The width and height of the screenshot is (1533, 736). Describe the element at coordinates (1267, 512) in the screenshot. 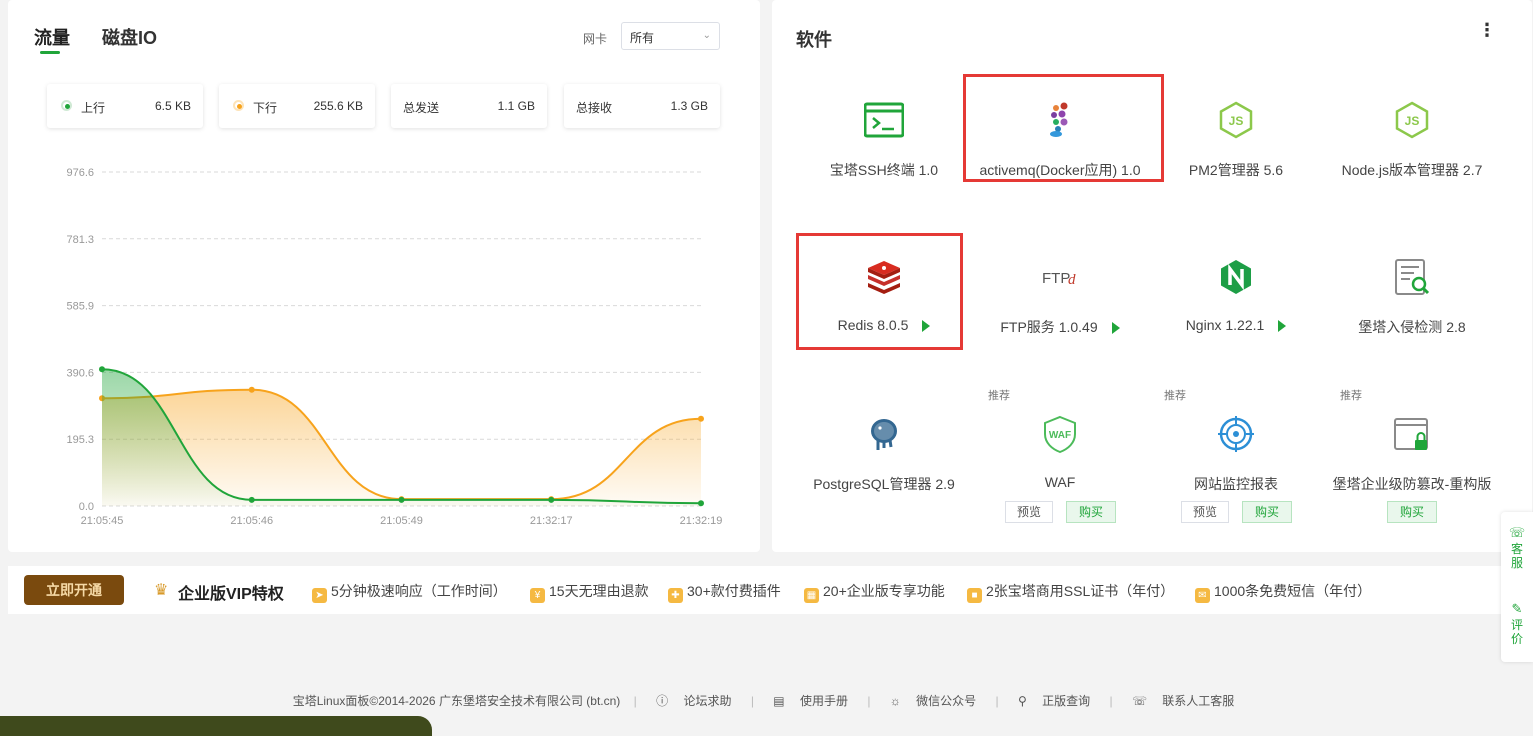

I see `monitor-buy-button: 购买` at that location.